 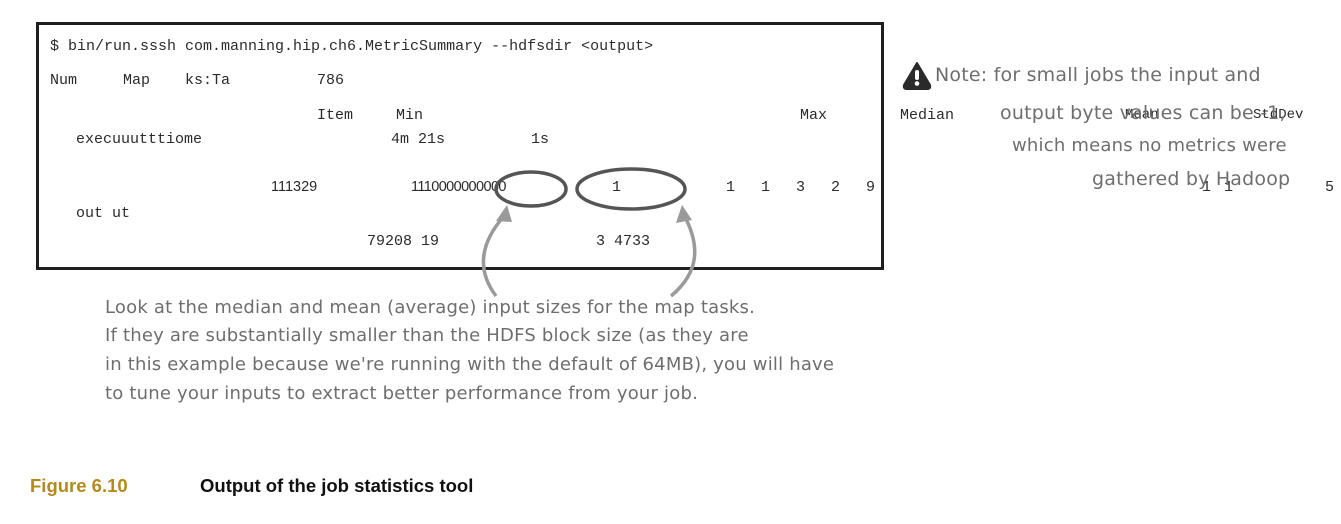 What do you see at coordinates (1098, 75) in the screenshot?
I see `note-line-1: Note: for small jobs the input and` at bounding box center [1098, 75].